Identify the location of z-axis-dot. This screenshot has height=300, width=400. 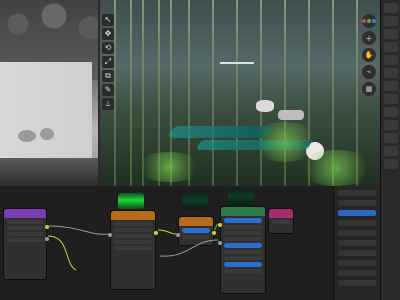
(374, 21).